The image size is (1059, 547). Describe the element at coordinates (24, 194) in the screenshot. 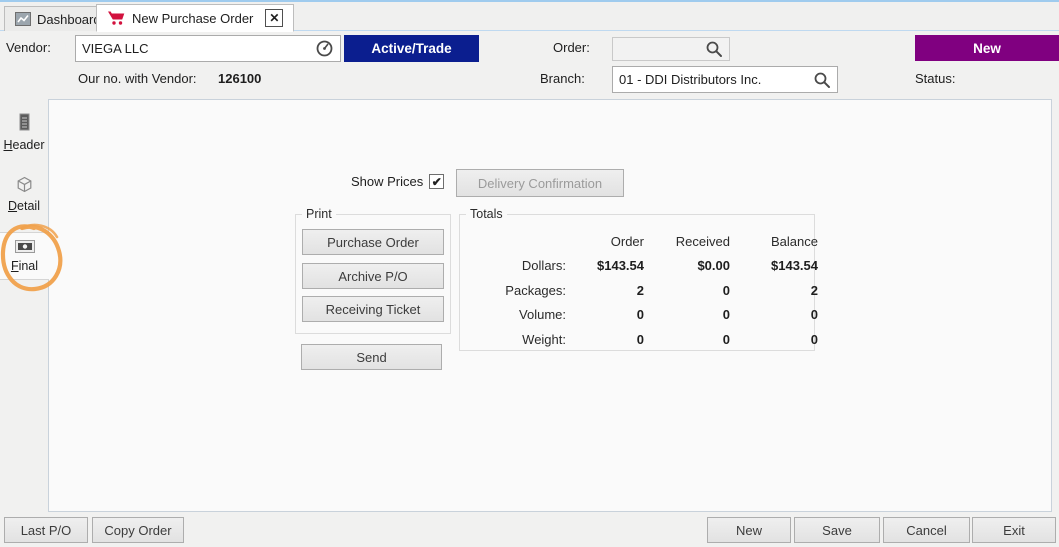

I see `sidebar-item-detail: Detail` at that location.